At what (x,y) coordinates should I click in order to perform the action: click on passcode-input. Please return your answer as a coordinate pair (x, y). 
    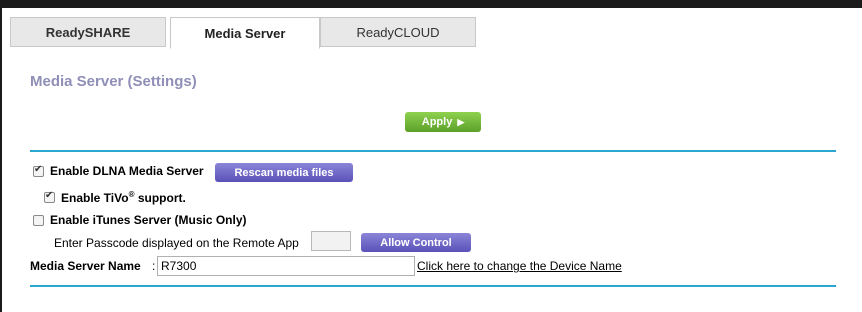
    Looking at the image, I should click on (331, 241).